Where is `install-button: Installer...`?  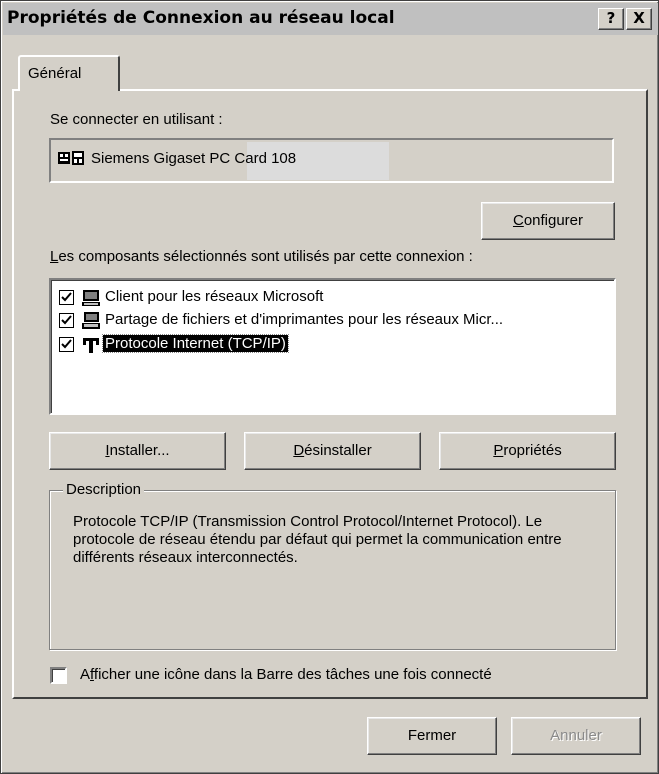
install-button: Installer... is located at coordinates (137, 451).